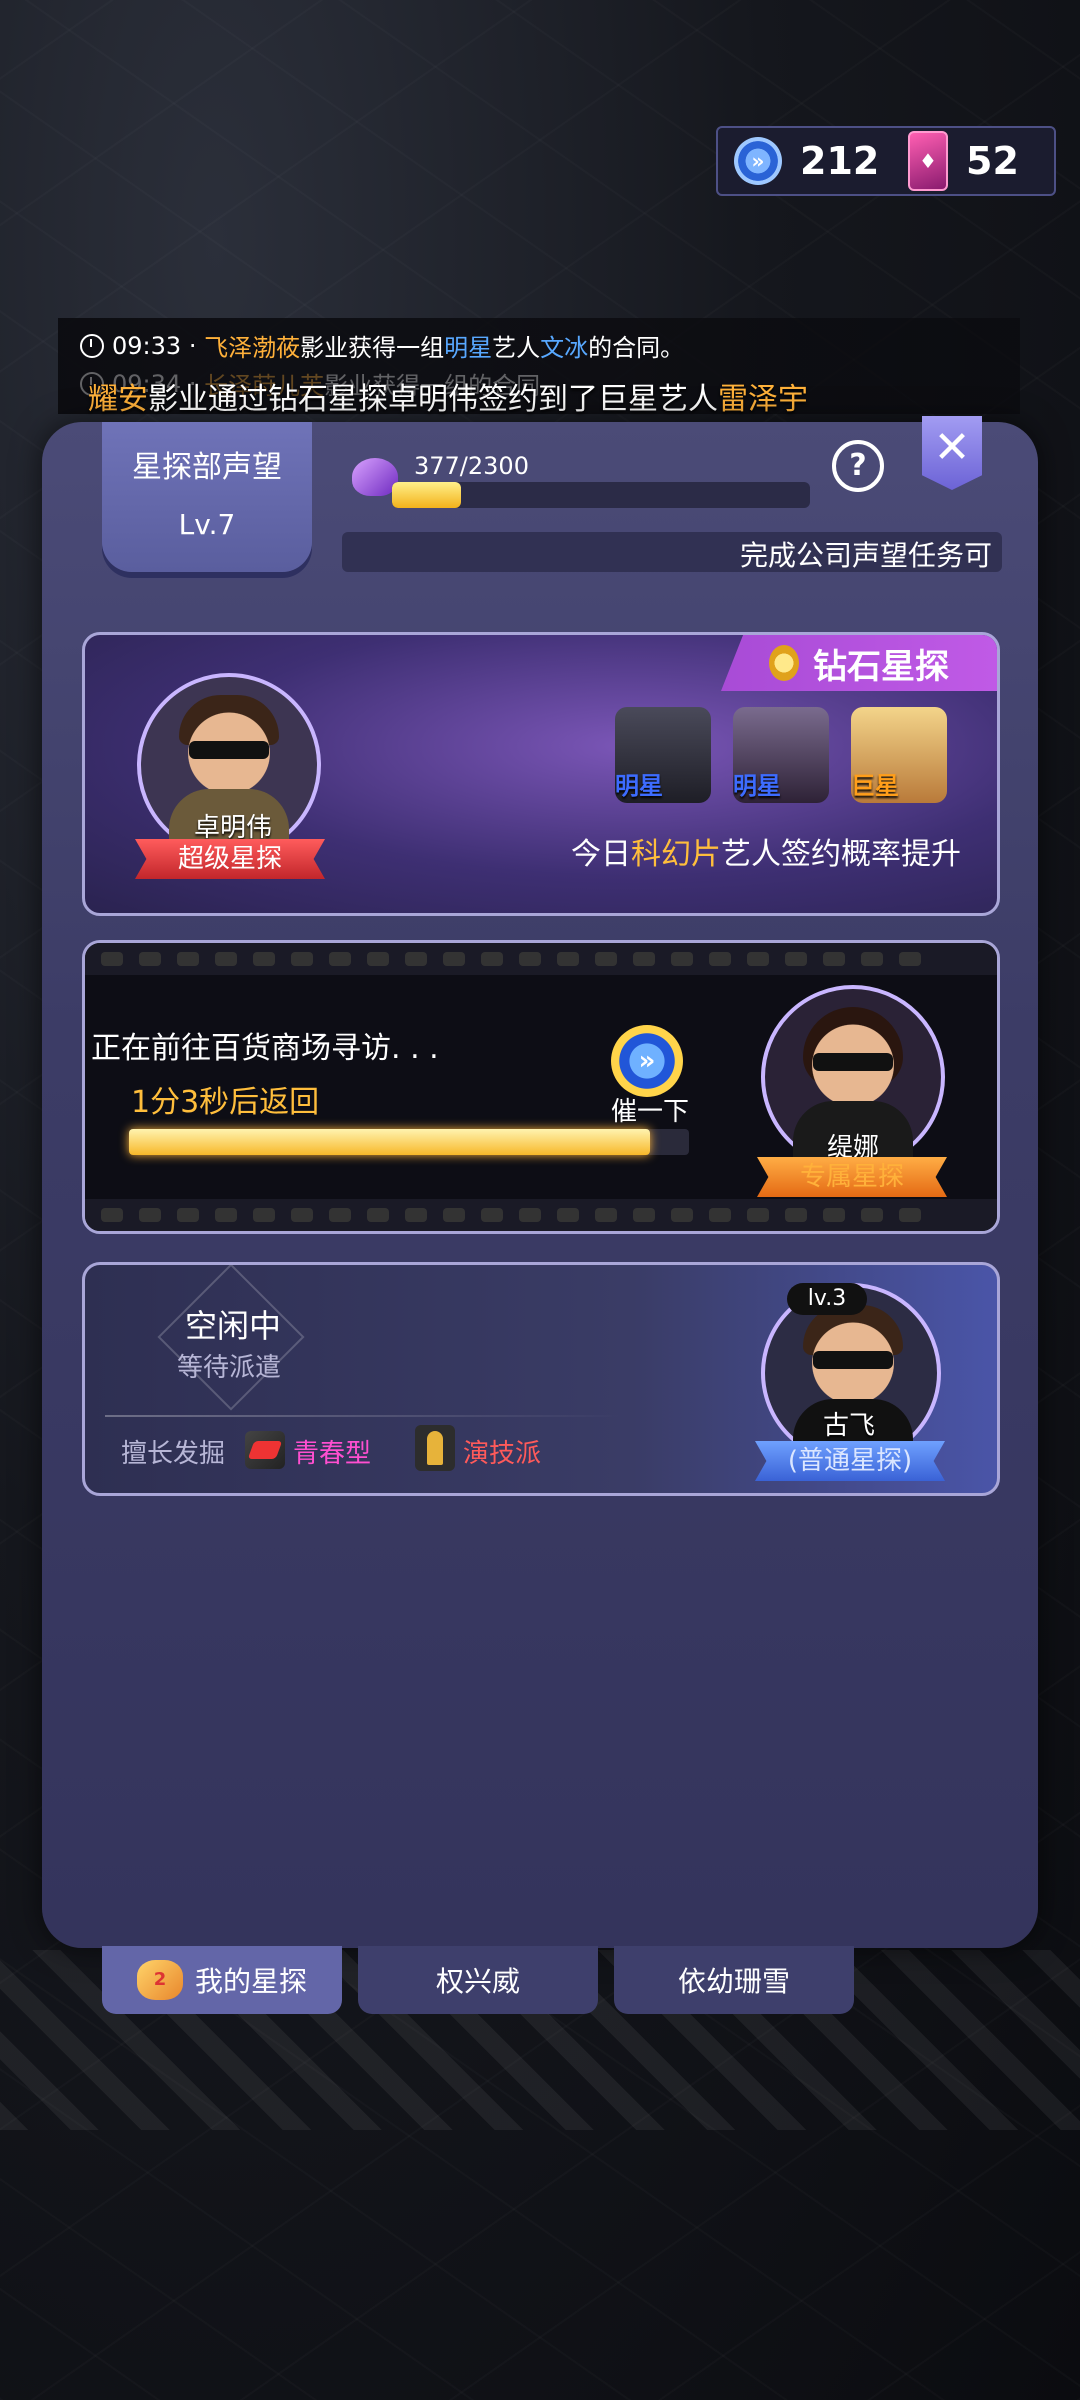 Image resolution: width=1080 pixels, height=2400 pixels. I want to click on diamond-scout-badge: 钻石星探, so click(859, 663).